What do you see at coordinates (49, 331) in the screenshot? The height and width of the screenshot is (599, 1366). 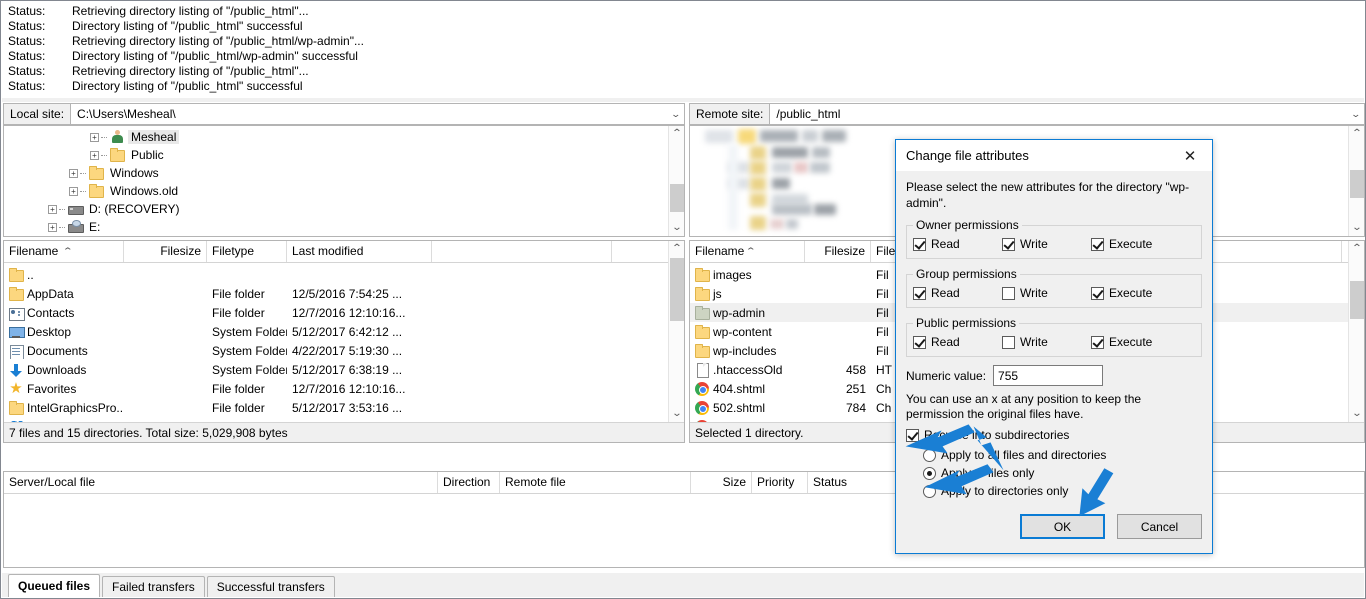 I see `file-name: Desktop` at bounding box center [49, 331].